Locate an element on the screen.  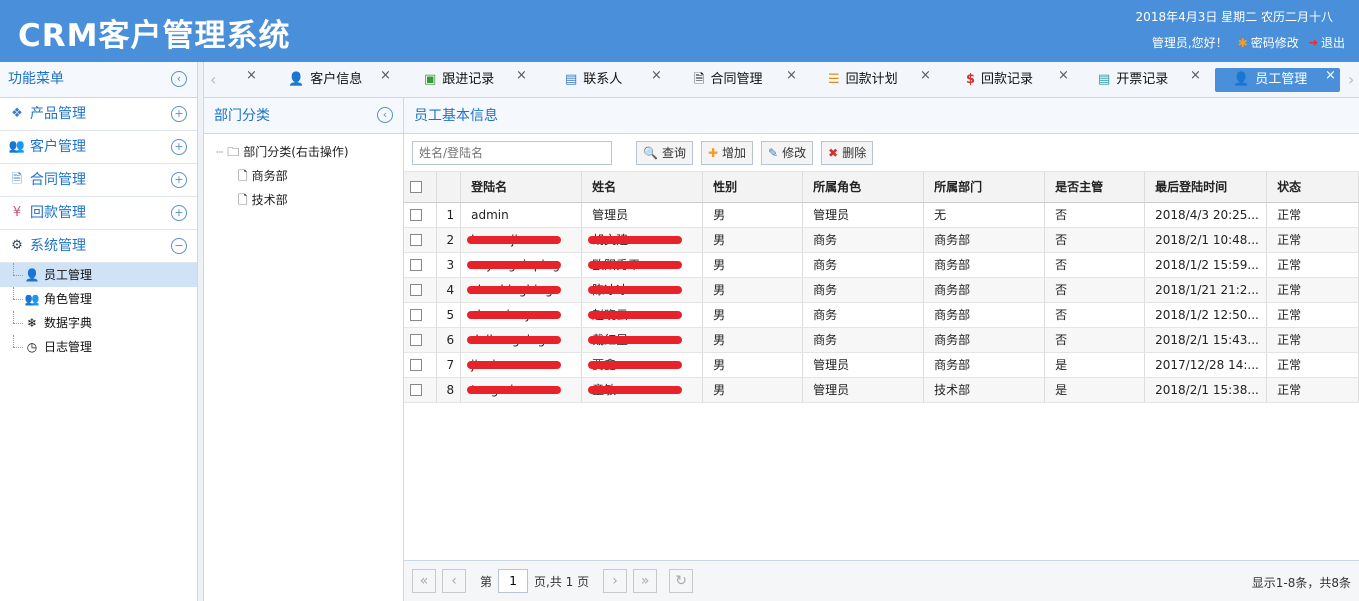
last-page-icon: » is located at coordinates (645, 581).